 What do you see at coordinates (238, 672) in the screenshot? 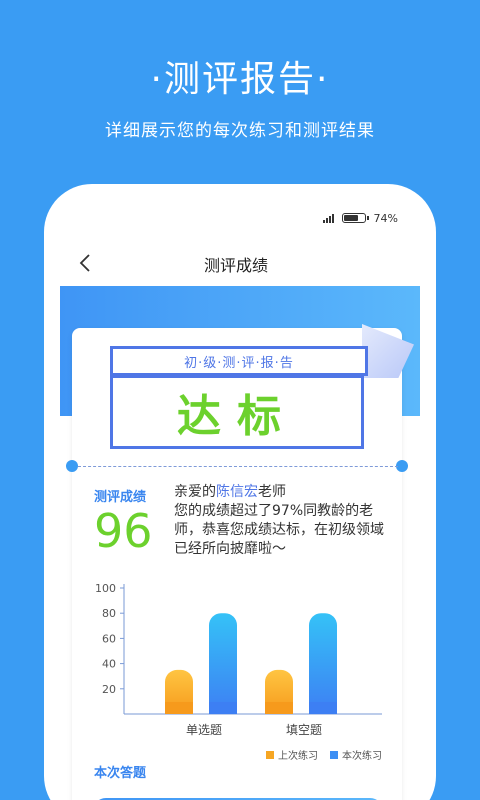
I see `comparison-bar-chart: 20 40 60 80 100 单选题 填空题上次练习 本次练习` at bounding box center [238, 672].